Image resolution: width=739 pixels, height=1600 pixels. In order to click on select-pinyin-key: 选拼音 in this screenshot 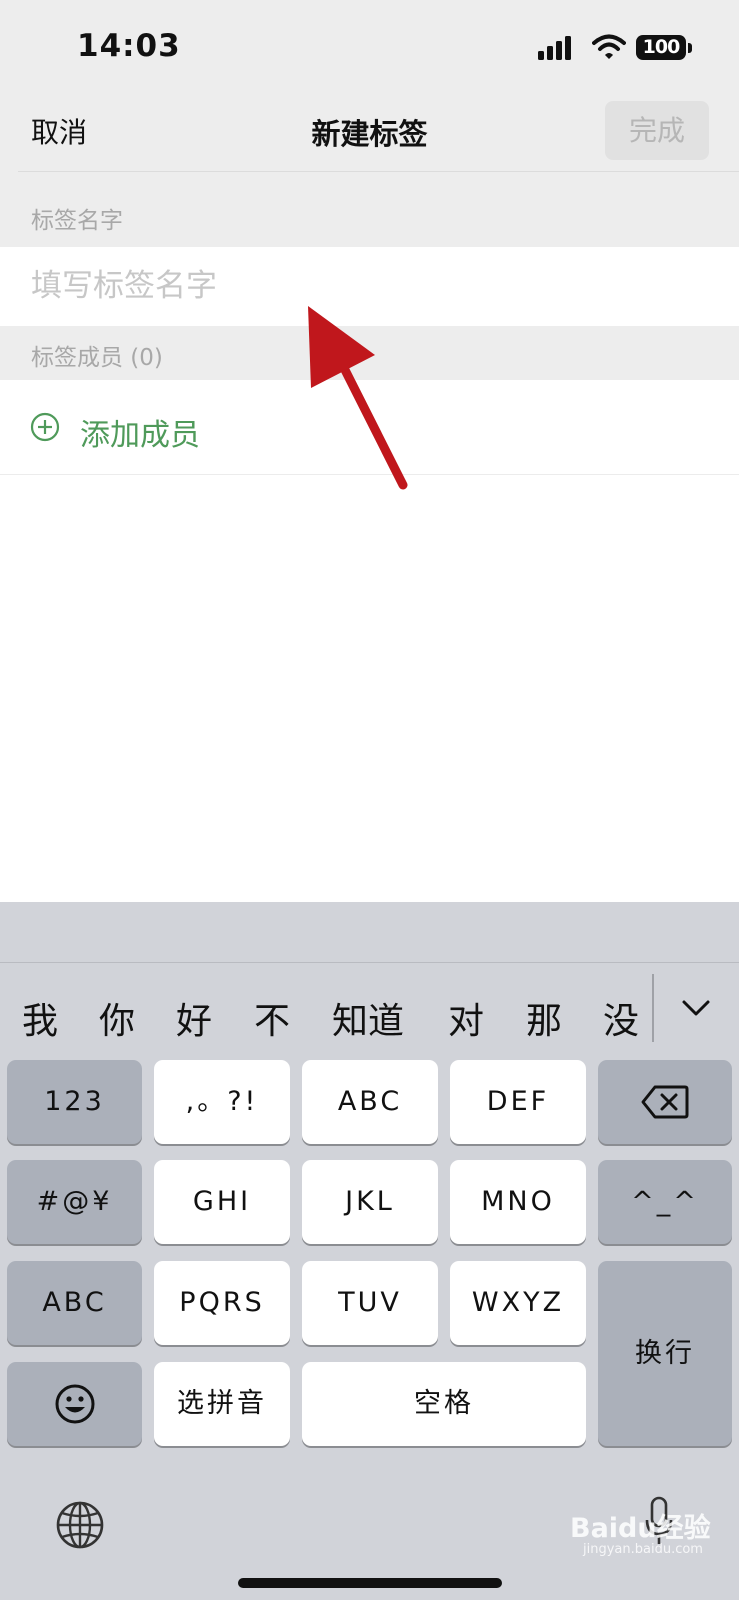, I will do `click(222, 1404)`.